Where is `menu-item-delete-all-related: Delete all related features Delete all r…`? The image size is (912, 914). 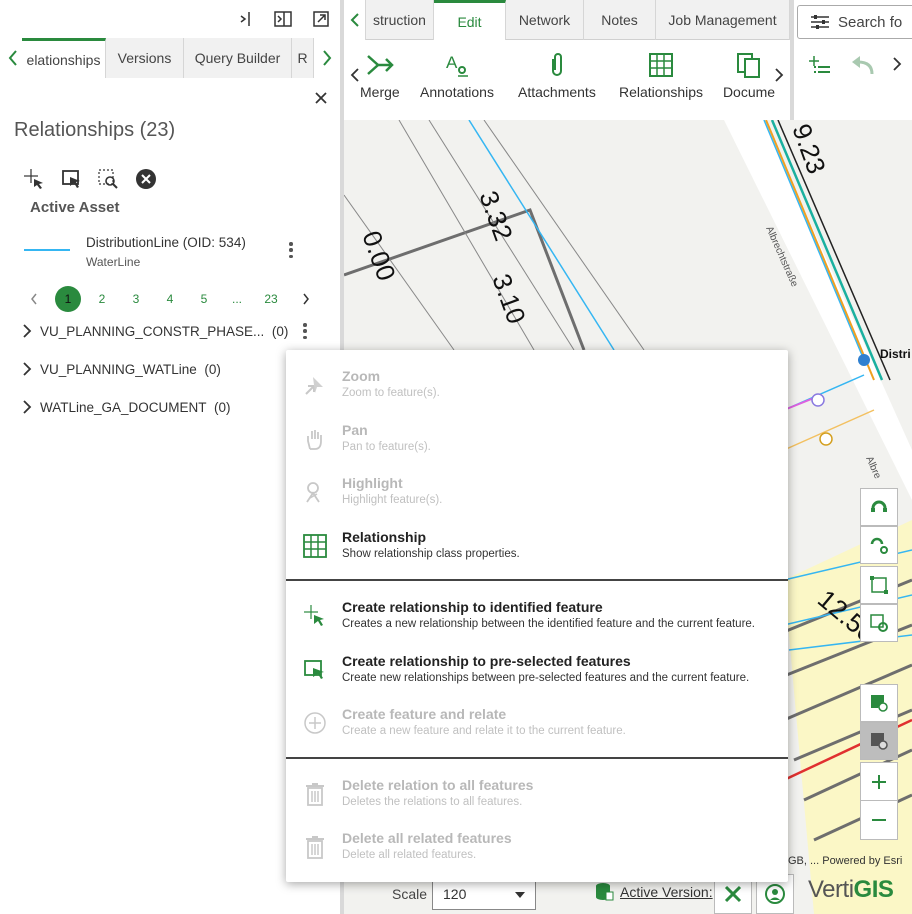
menu-item-delete-all-related: Delete all related features Delete all r… is located at coordinates (537, 849).